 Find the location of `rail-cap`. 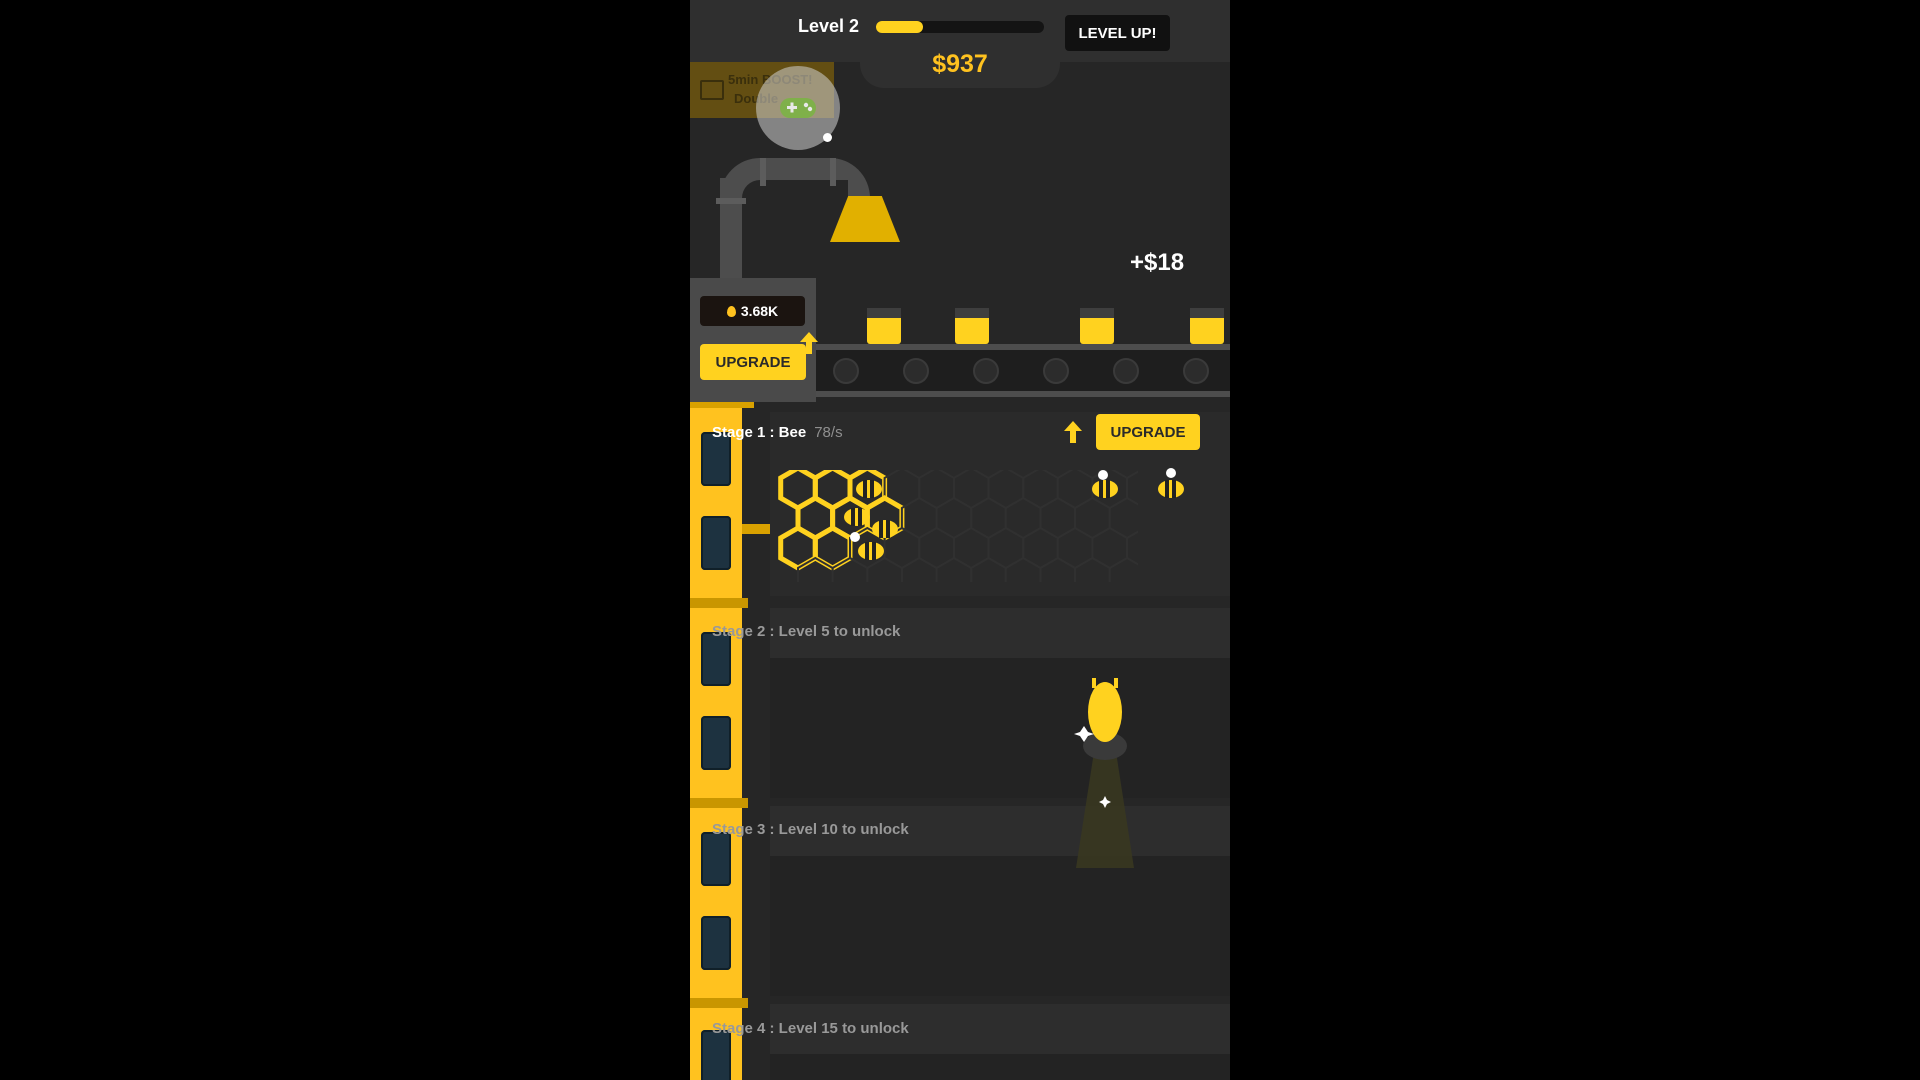

rail-cap is located at coordinates (722, 405).